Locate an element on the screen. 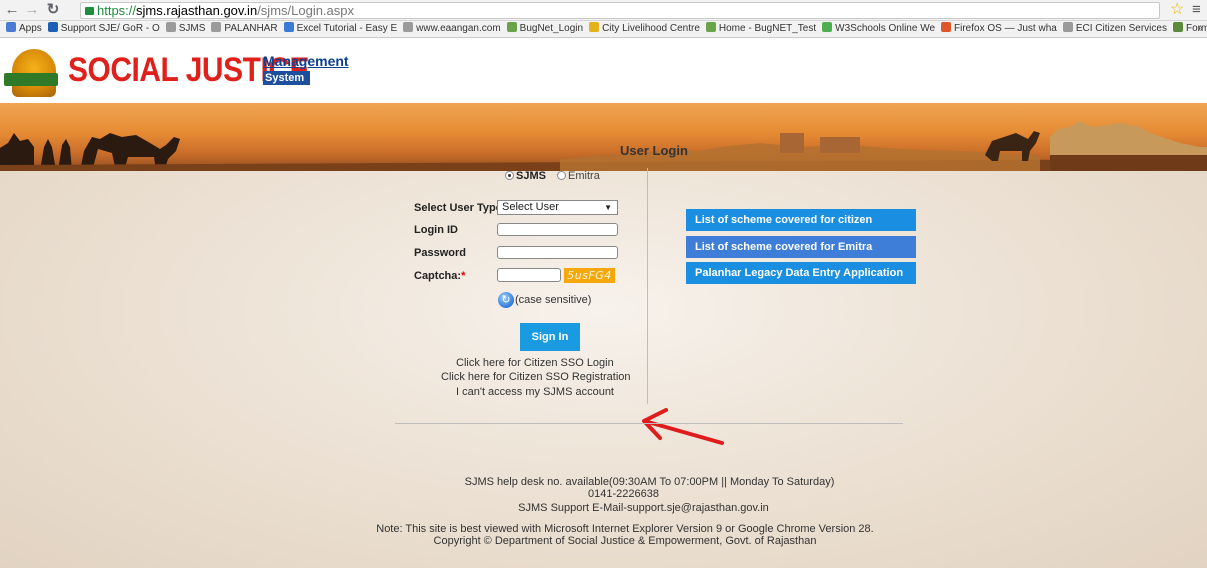 Image resolution: width=1207 pixels, height=568 pixels. reload-icon: ↻ is located at coordinates (53, 10).